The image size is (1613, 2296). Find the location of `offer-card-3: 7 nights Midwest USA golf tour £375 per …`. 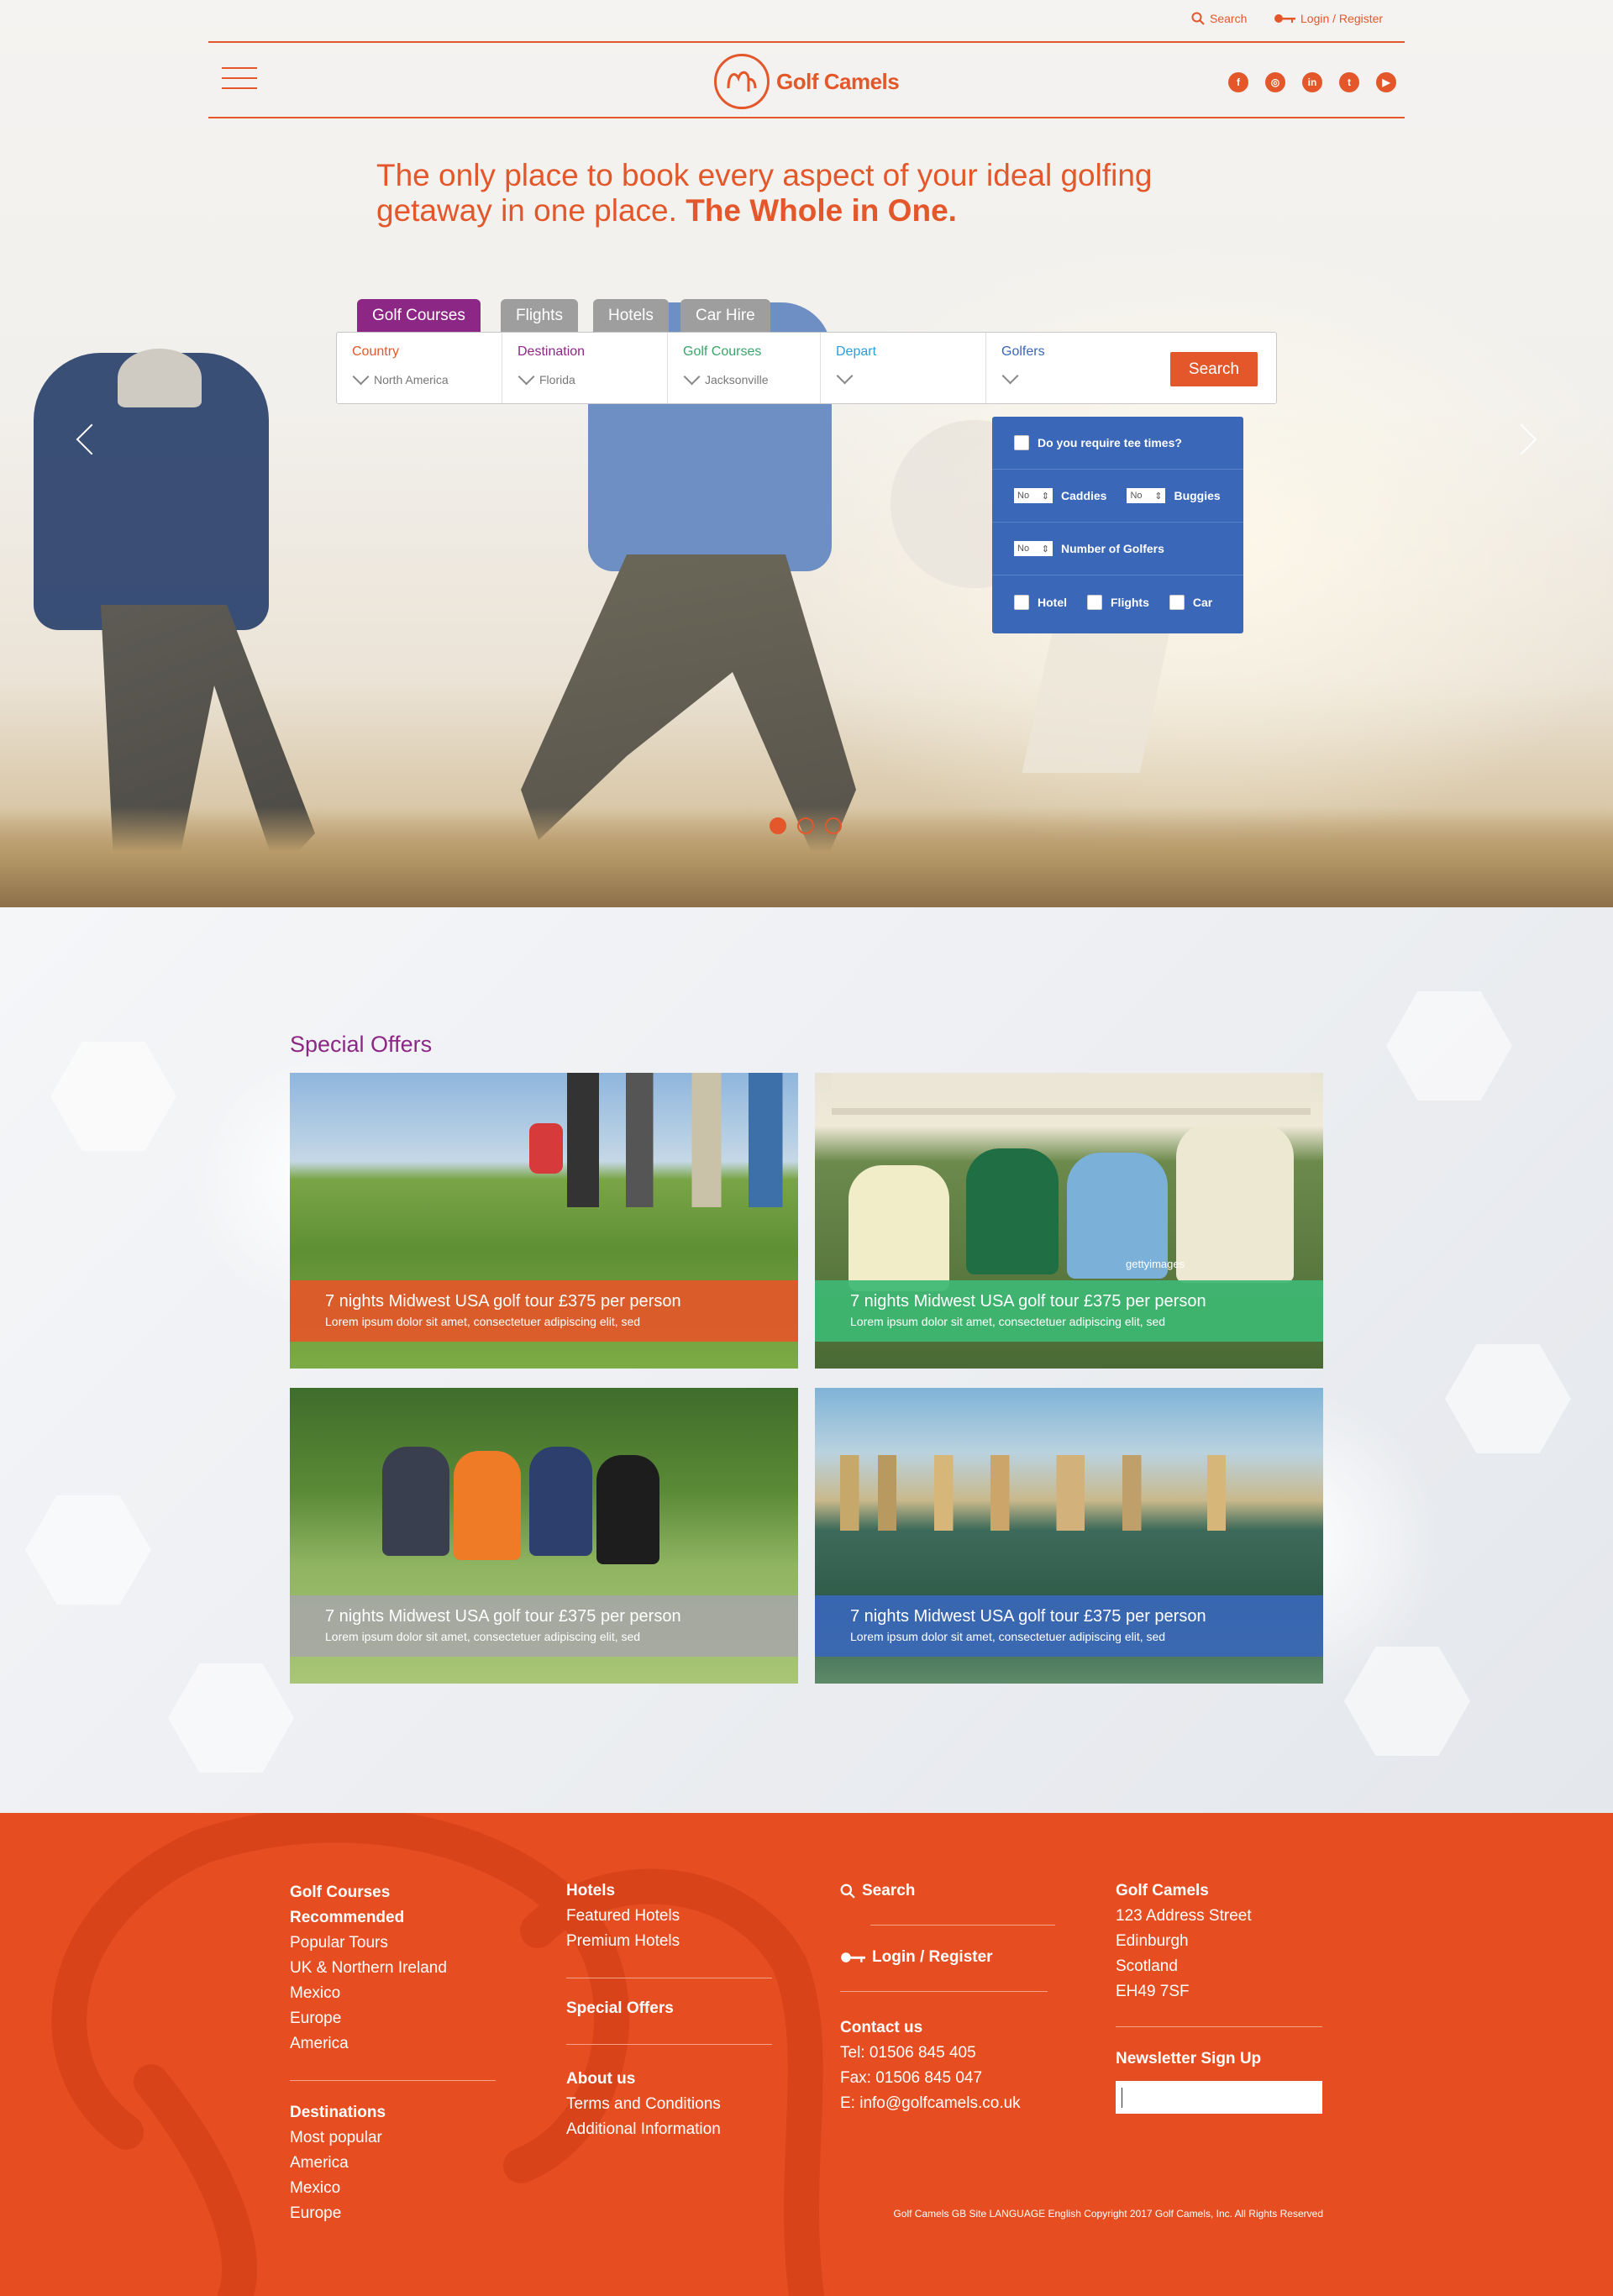

offer-card-3: 7 nights Midwest USA golf tour £375 per … is located at coordinates (544, 1536).